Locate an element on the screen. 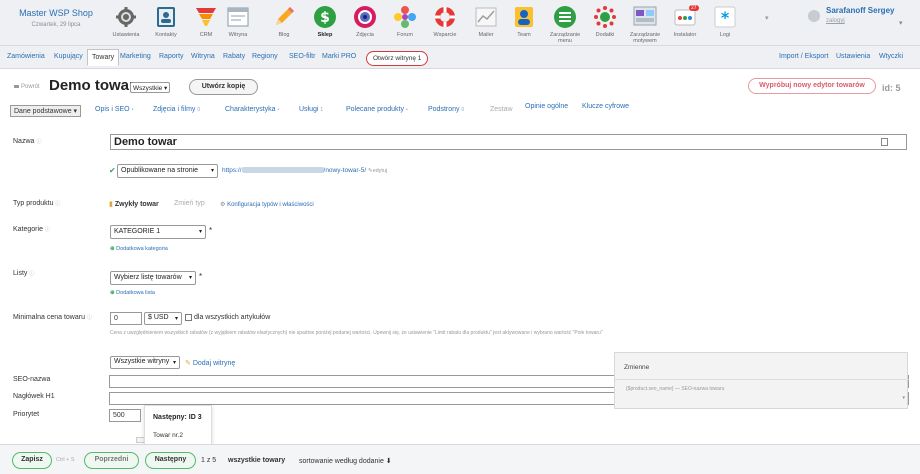  change-type-link: Zmień typ is located at coordinates (189, 203).